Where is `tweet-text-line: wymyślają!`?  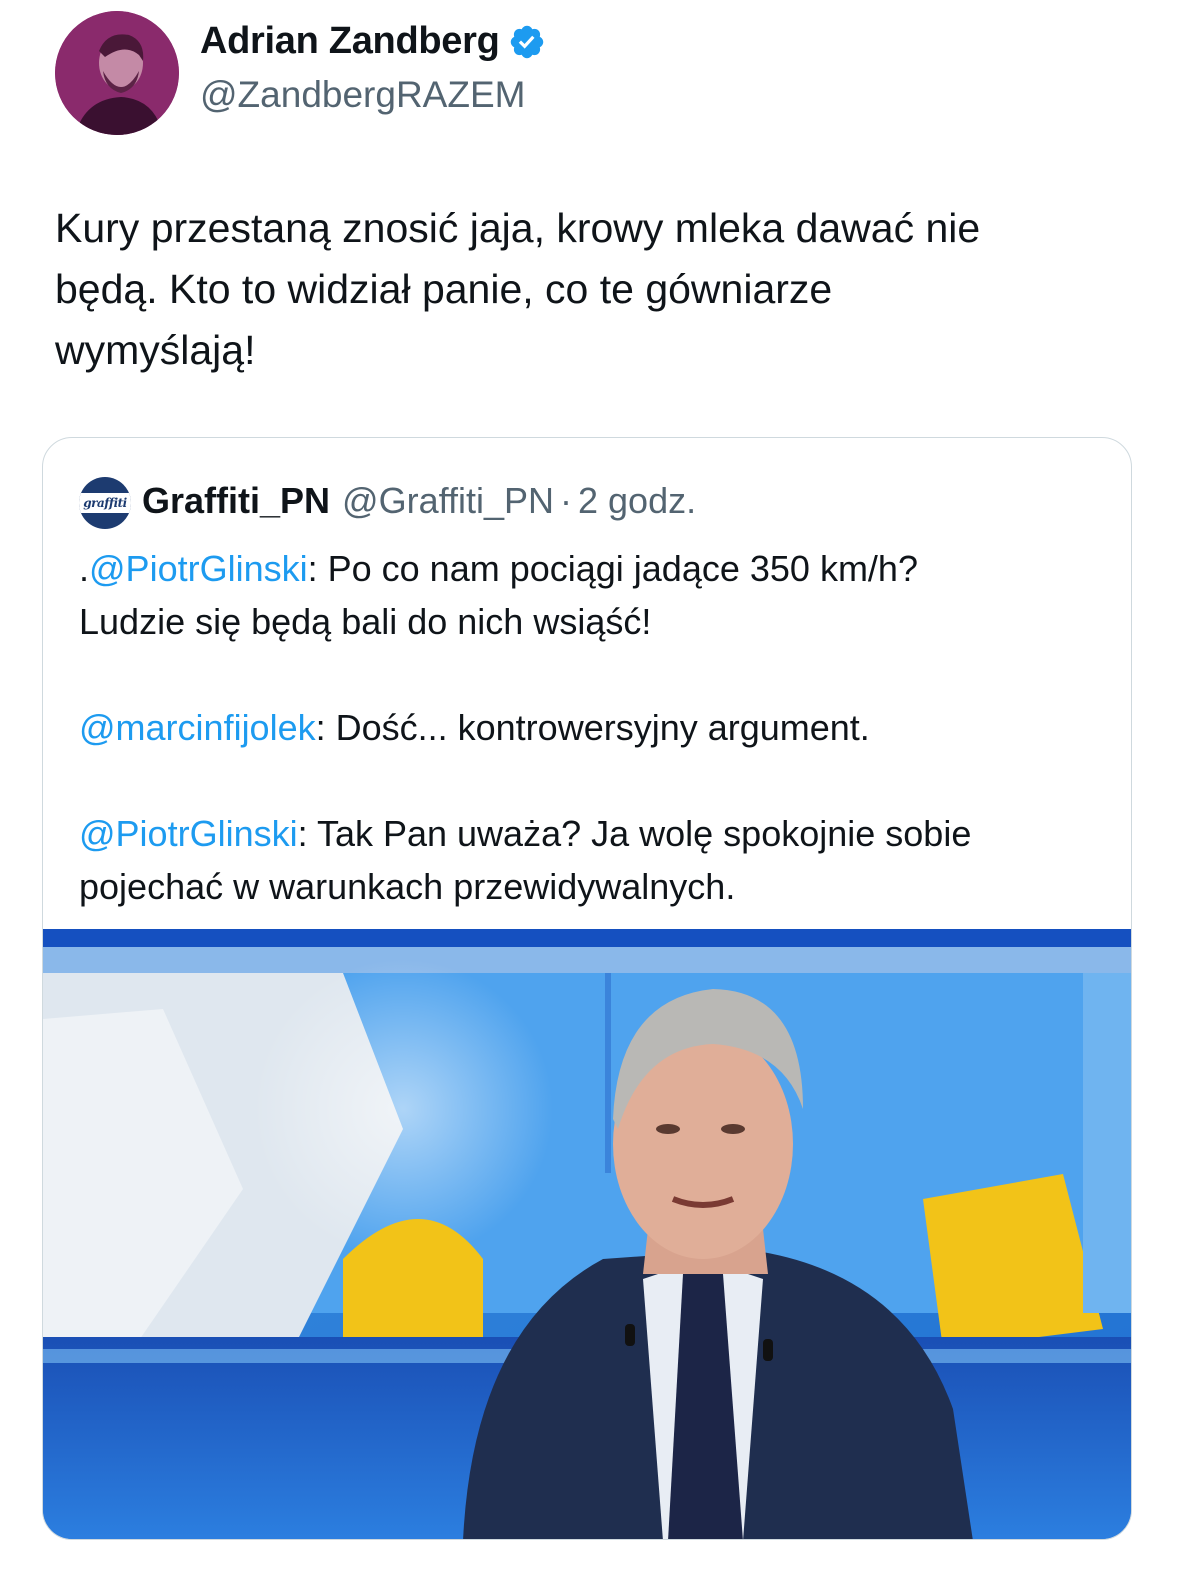
tweet-text-line: wymyślają! is located at coordinates (155, 350).